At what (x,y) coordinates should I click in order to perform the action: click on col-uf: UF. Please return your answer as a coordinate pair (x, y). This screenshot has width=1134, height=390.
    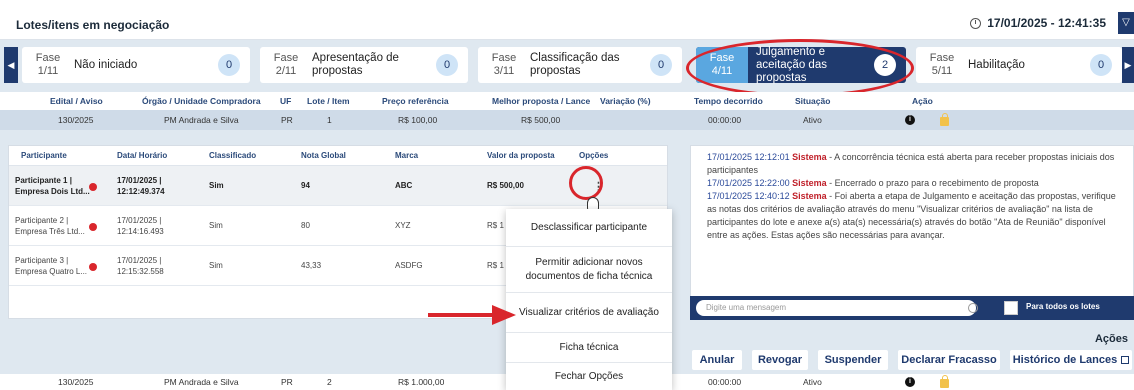
    Looking at the image, I should click on (286, 101).